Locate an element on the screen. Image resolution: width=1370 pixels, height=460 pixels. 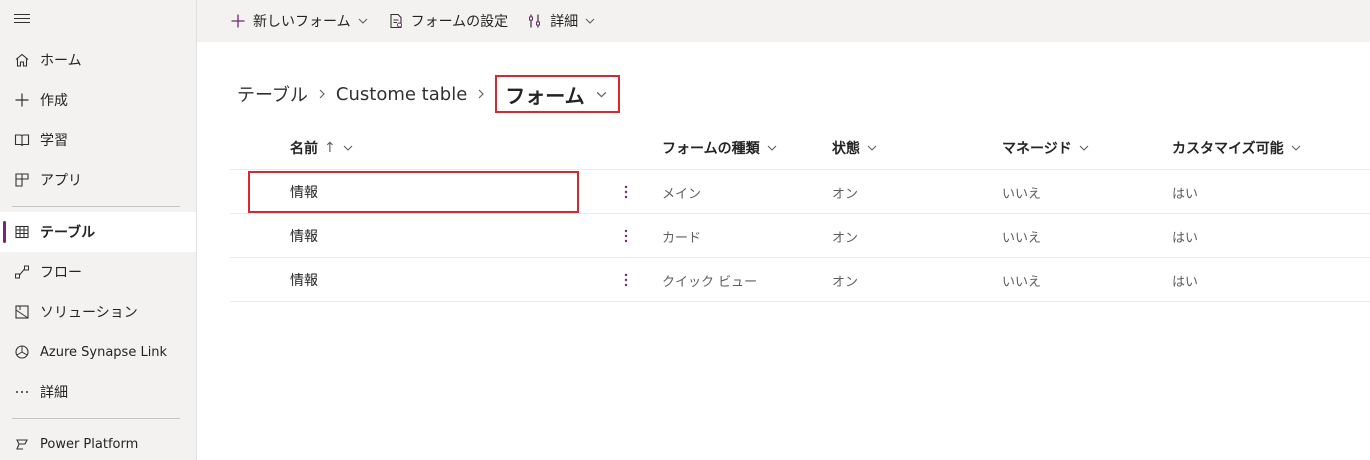
sidebar-item-create: 作成 is located at coordinates (98, 100).